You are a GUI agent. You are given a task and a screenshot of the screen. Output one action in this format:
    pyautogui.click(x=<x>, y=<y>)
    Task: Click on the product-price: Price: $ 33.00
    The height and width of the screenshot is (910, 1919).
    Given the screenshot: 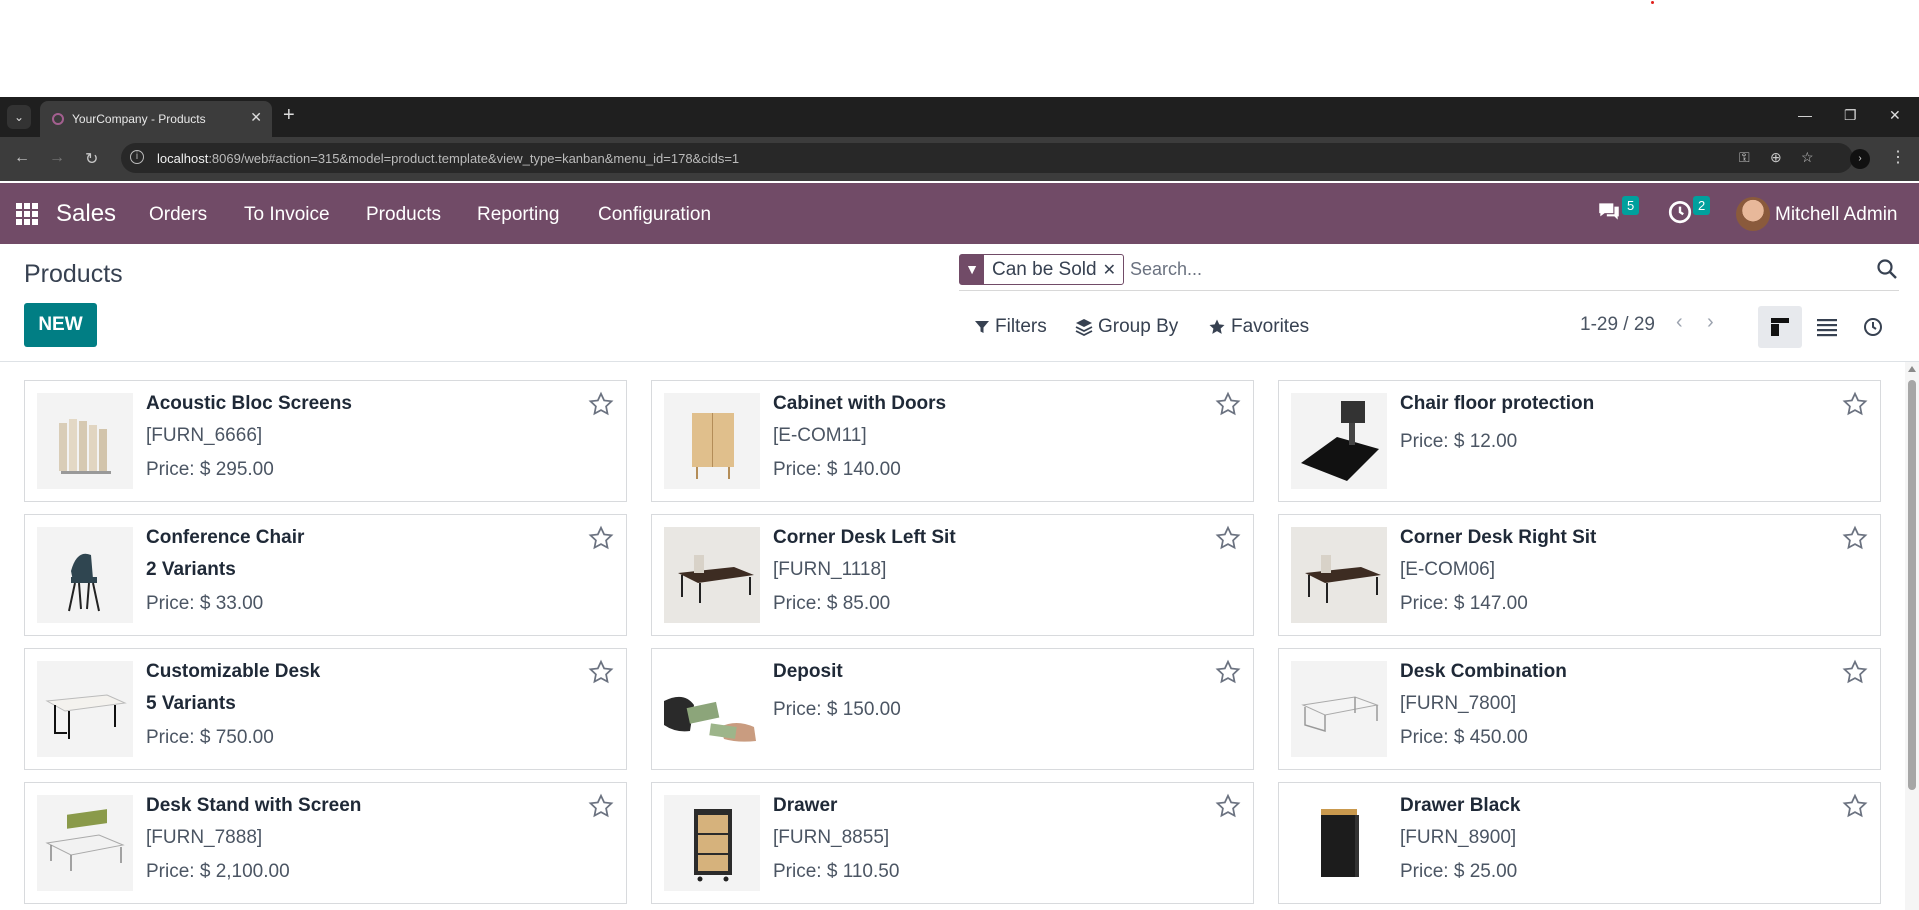 What is the action you would take?
    pyautogui.click(x=205, y=603)
    